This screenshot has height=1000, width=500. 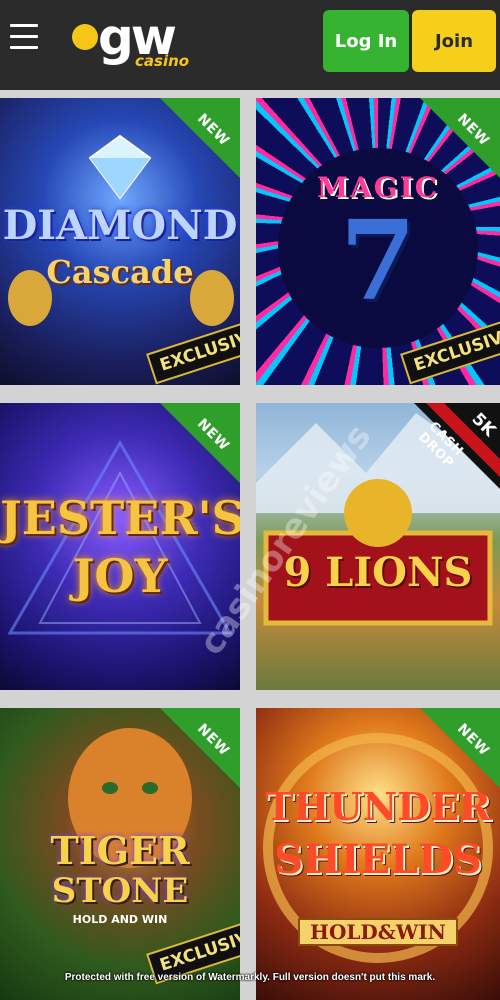 What do you see at coordinates (120, 919) in the screenshot?
I see `game-title-line3: HOLD AND WIN` at bounding box center [120, 919].